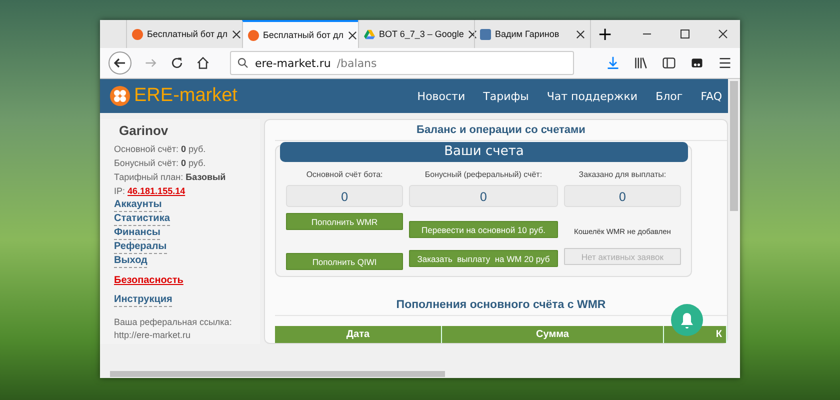 The image size is (840, 400). I want to click on logo-icon, so click(120, 96).